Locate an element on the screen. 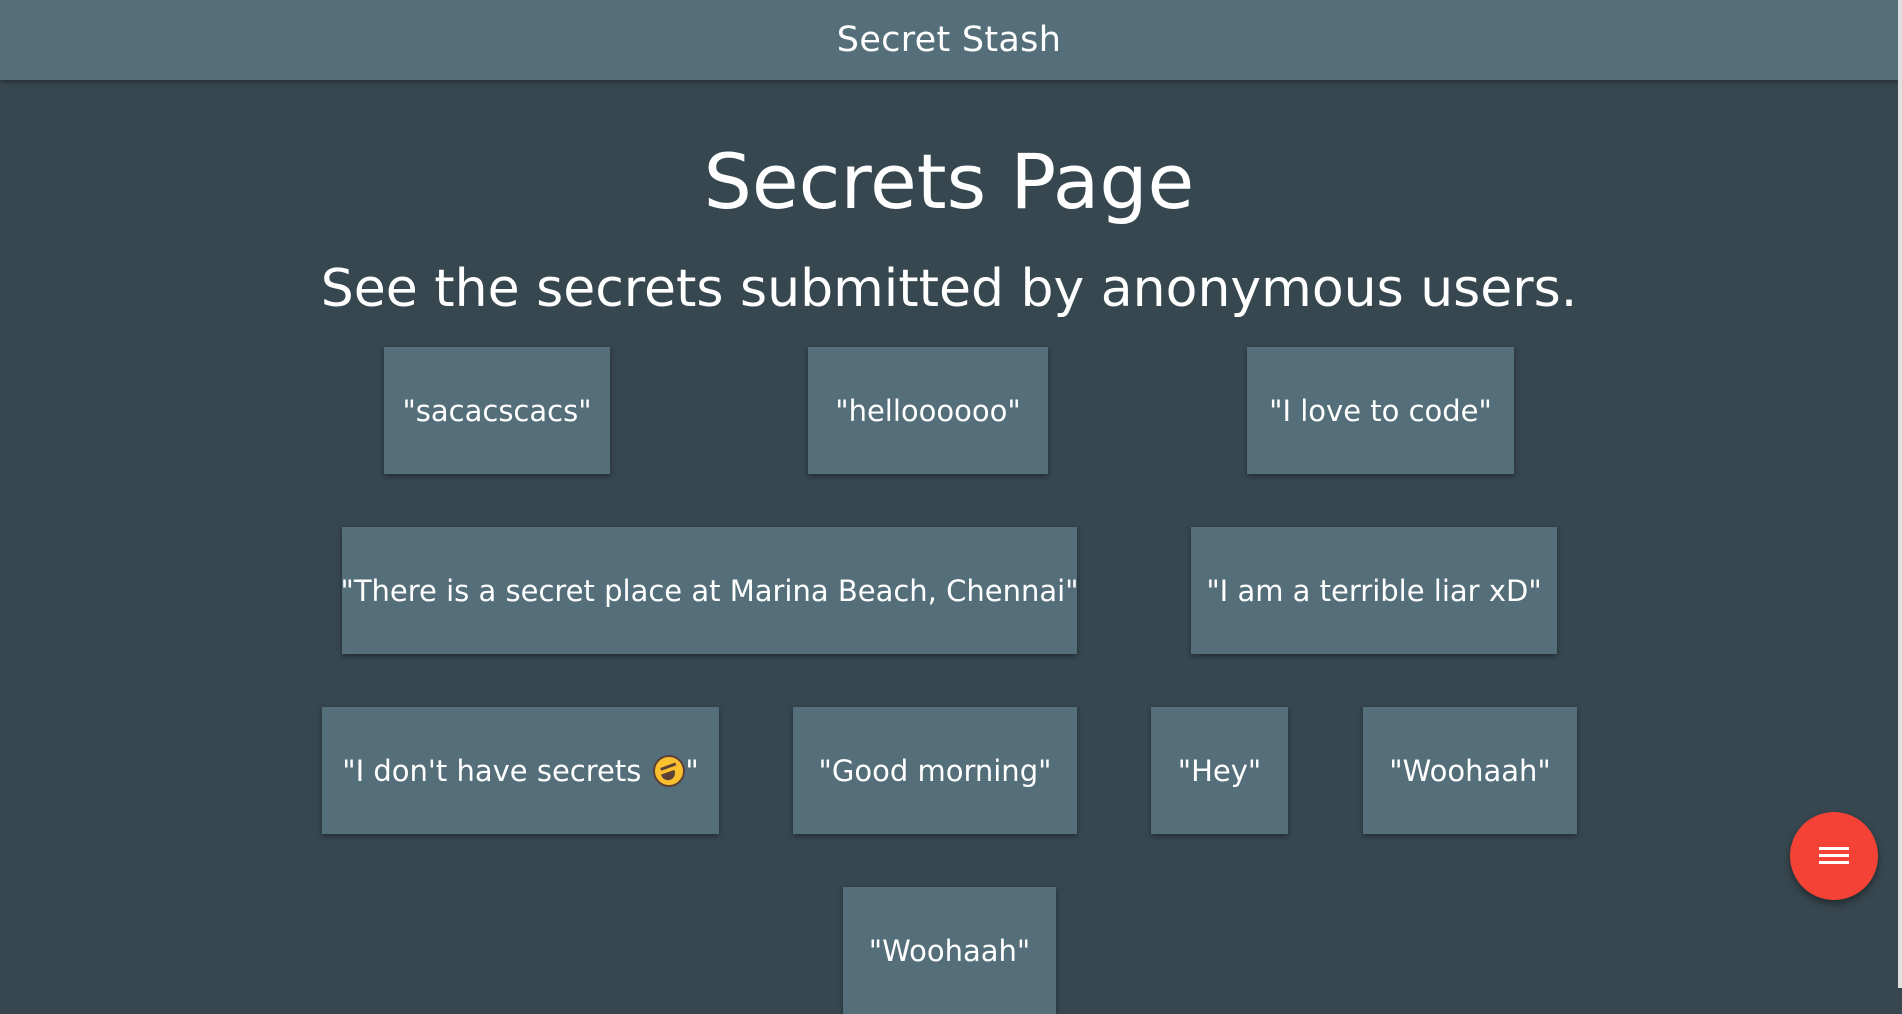  secret-card: "Hey" is located at coordinates (1219, 770).